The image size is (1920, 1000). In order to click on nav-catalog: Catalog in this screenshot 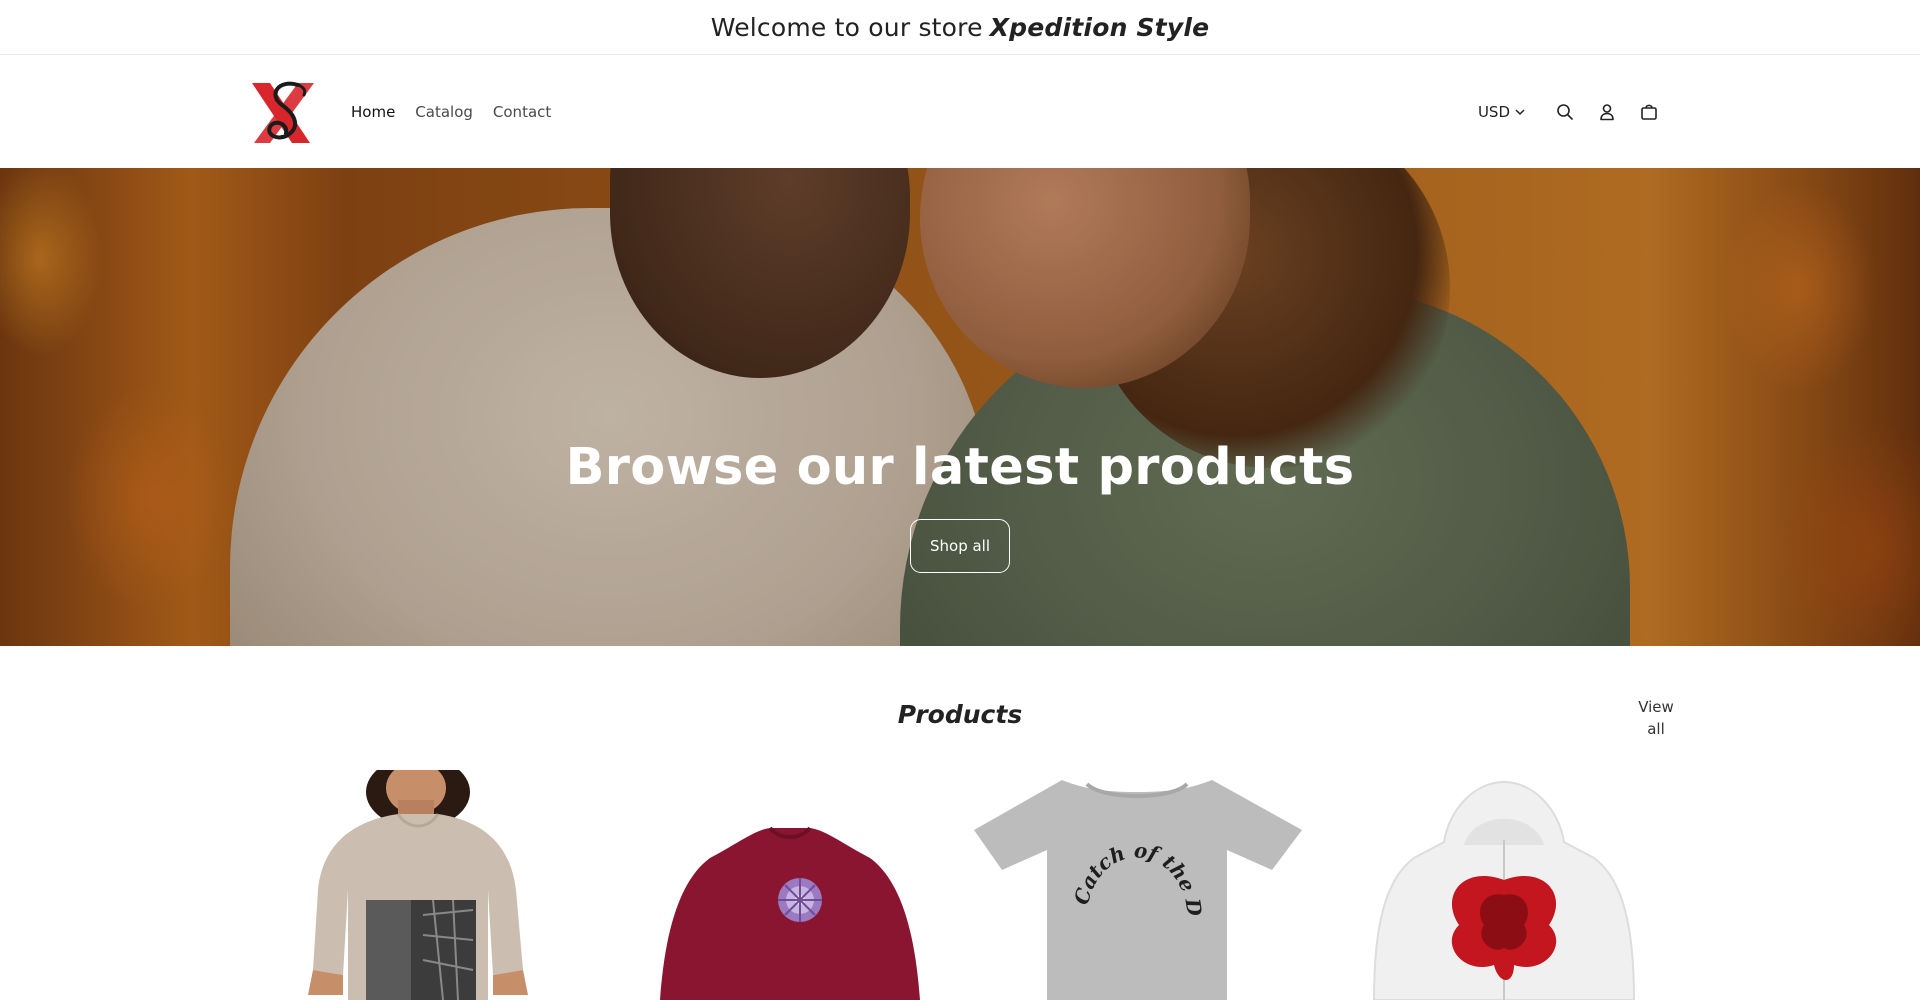, I will do `click(444, 112)`.